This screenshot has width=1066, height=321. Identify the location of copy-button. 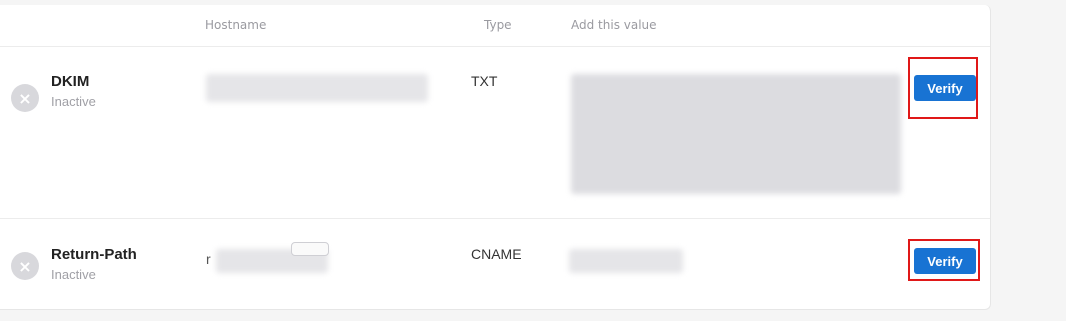
(310, 249).